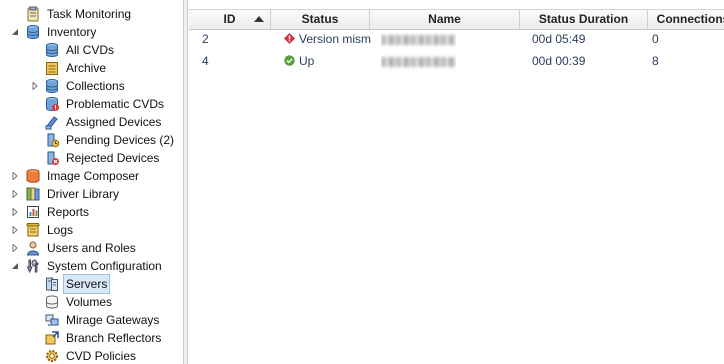 Image resolution: width=724 pixels, height=364 pixels. Describe the element at coordinates (113, 320) in the screenshot. I see `tree-item-label: Mirage Gateways` at that location.